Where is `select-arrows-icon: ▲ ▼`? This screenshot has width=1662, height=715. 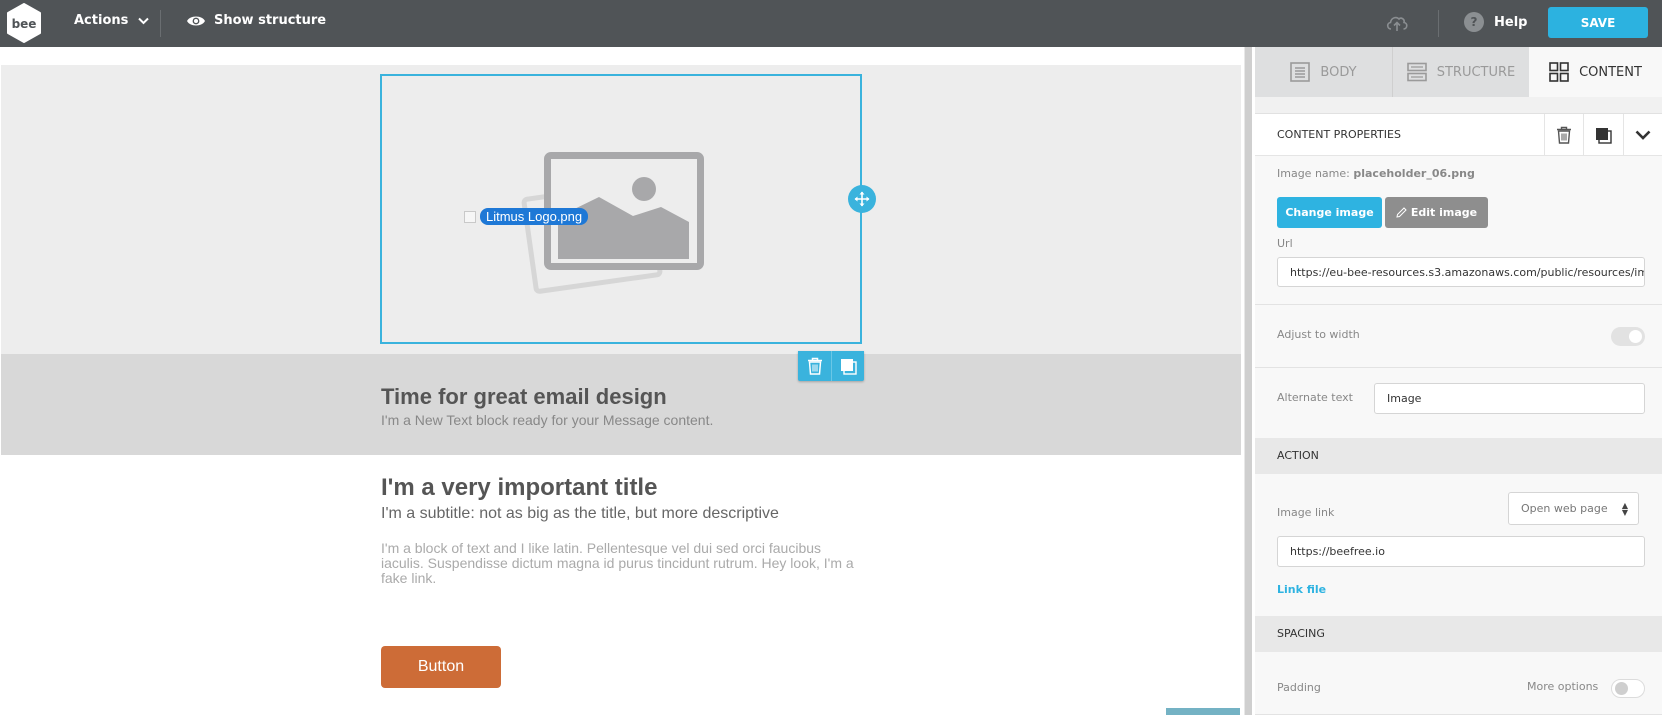 select-arrows-icon: ▲ ▼ is located at coordinates (1624, 509).